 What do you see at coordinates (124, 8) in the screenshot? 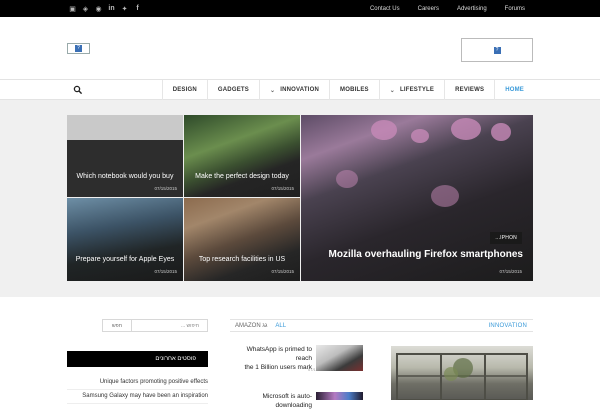
I see `twitter-icon: ✦` at bounding box center [124, 8].